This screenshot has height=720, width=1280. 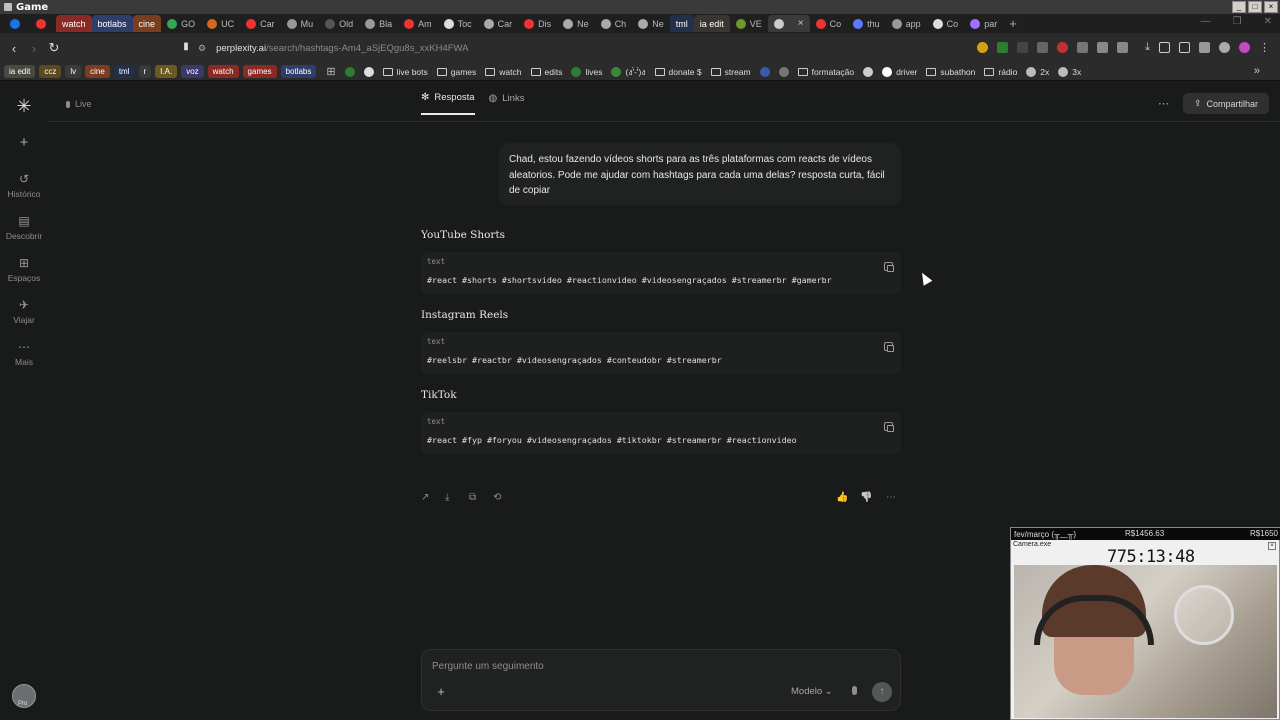 I want to click on composer: Pergunte um seguimento + Modelo ⌄ ↑, so click(x=661, y=680).